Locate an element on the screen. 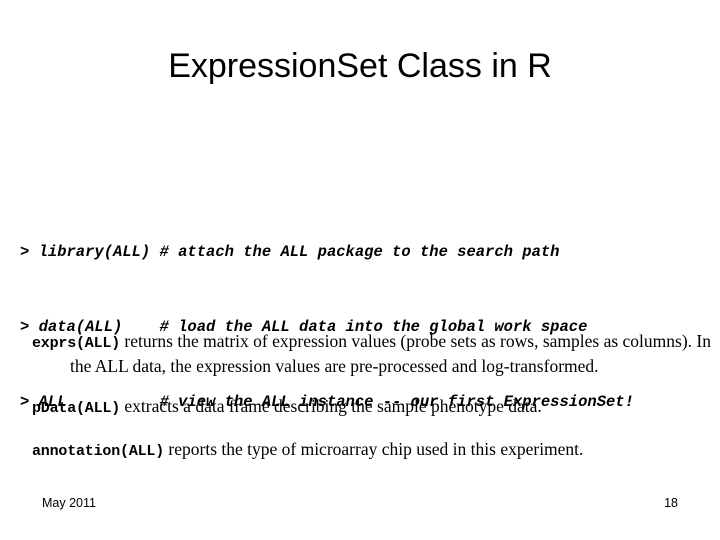  footer-page-number: 18 is located at coordinates (671, 503).